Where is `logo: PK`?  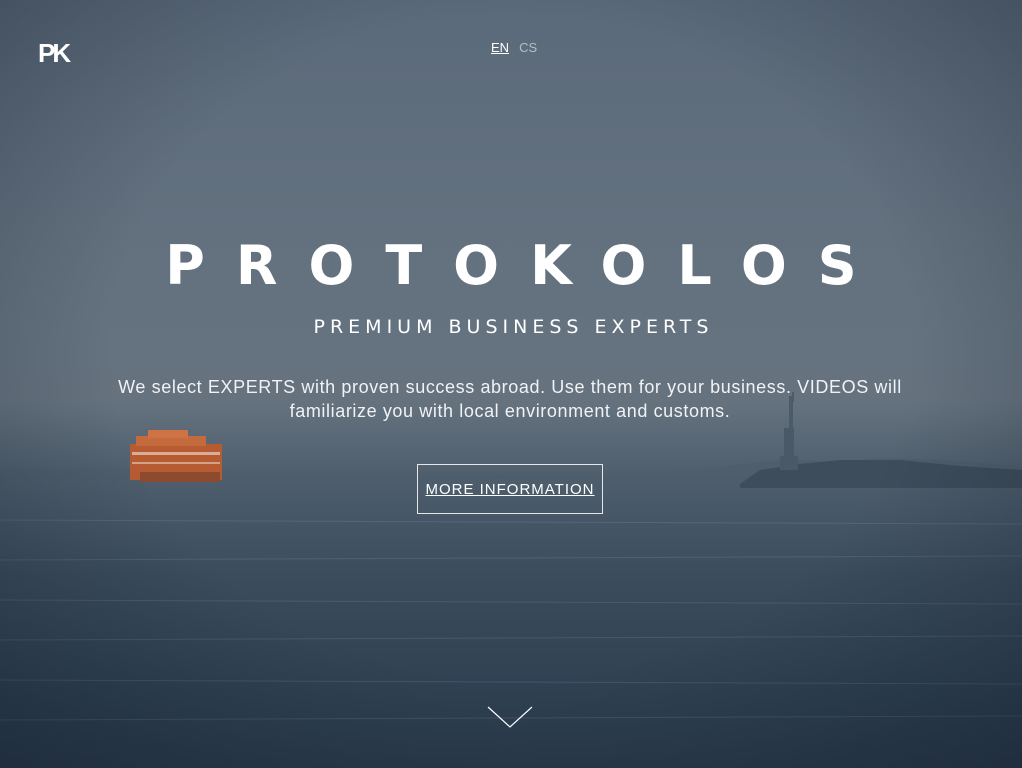 logo: PK is located at coordinates (54, 53).